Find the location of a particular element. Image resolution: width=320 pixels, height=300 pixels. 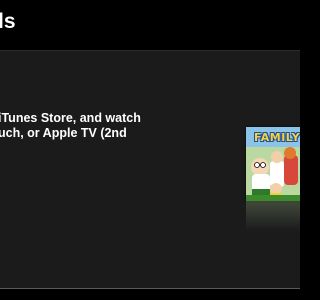

bottom-bar is located at coordinates (150, 294).